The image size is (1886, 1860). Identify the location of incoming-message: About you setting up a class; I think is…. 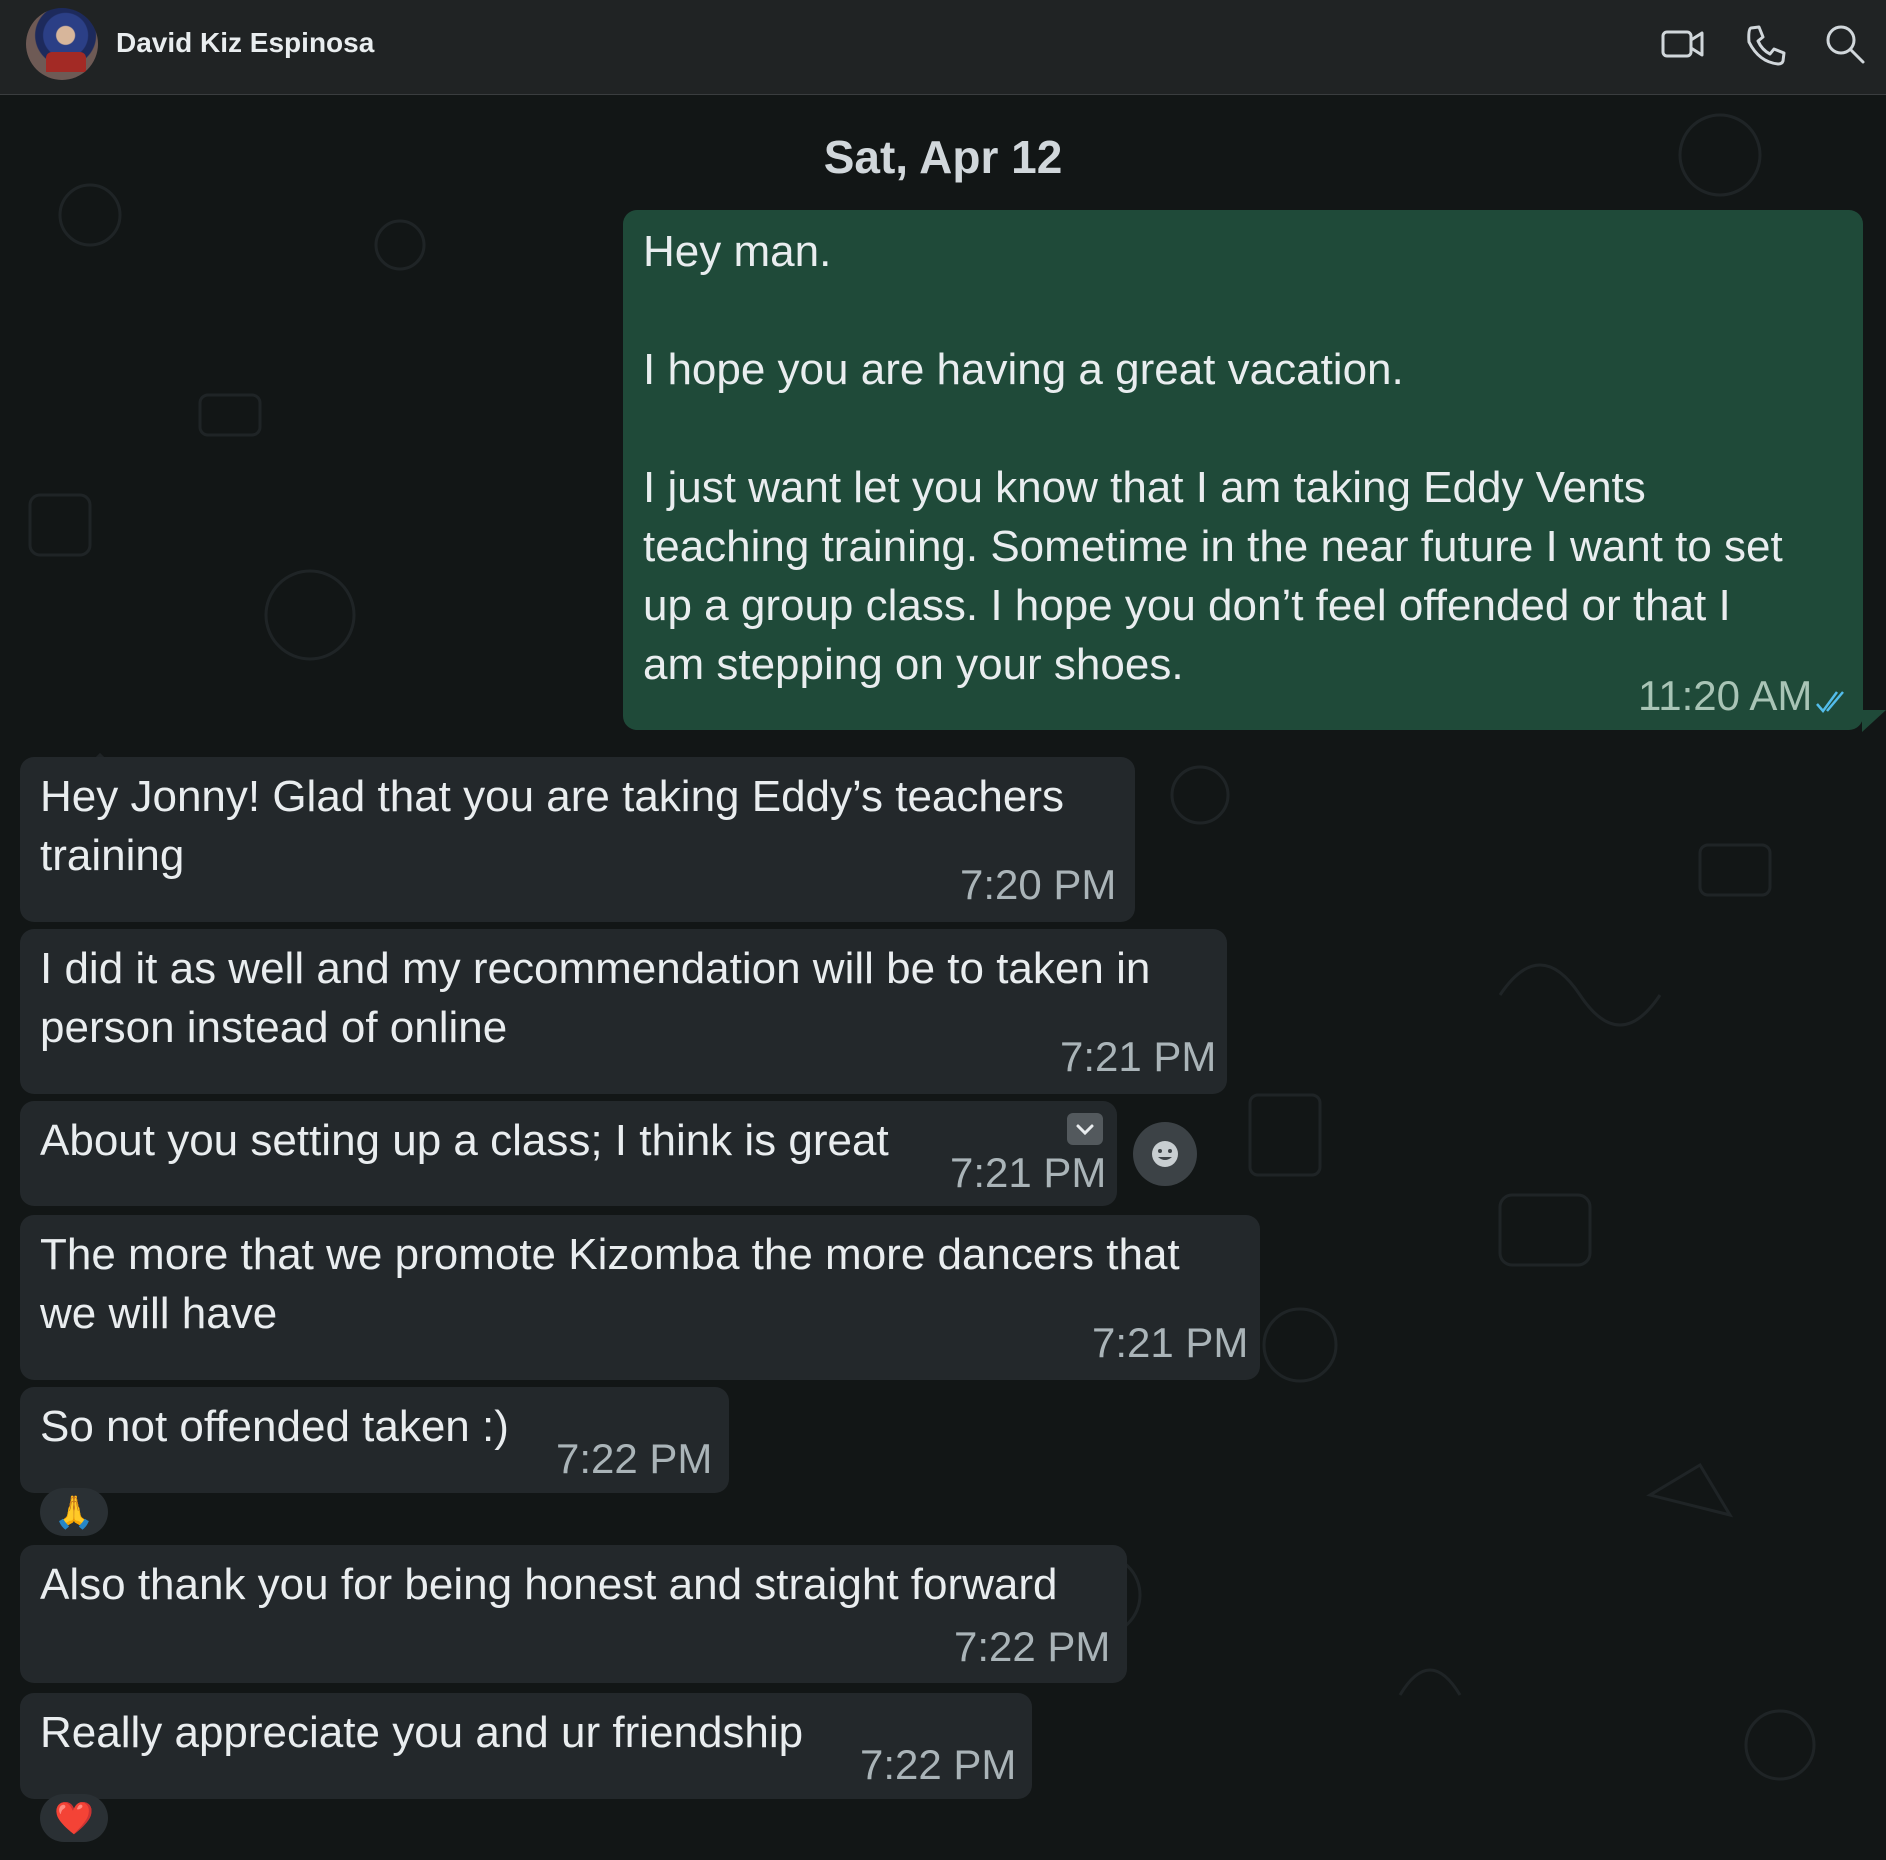
(568, 1153).